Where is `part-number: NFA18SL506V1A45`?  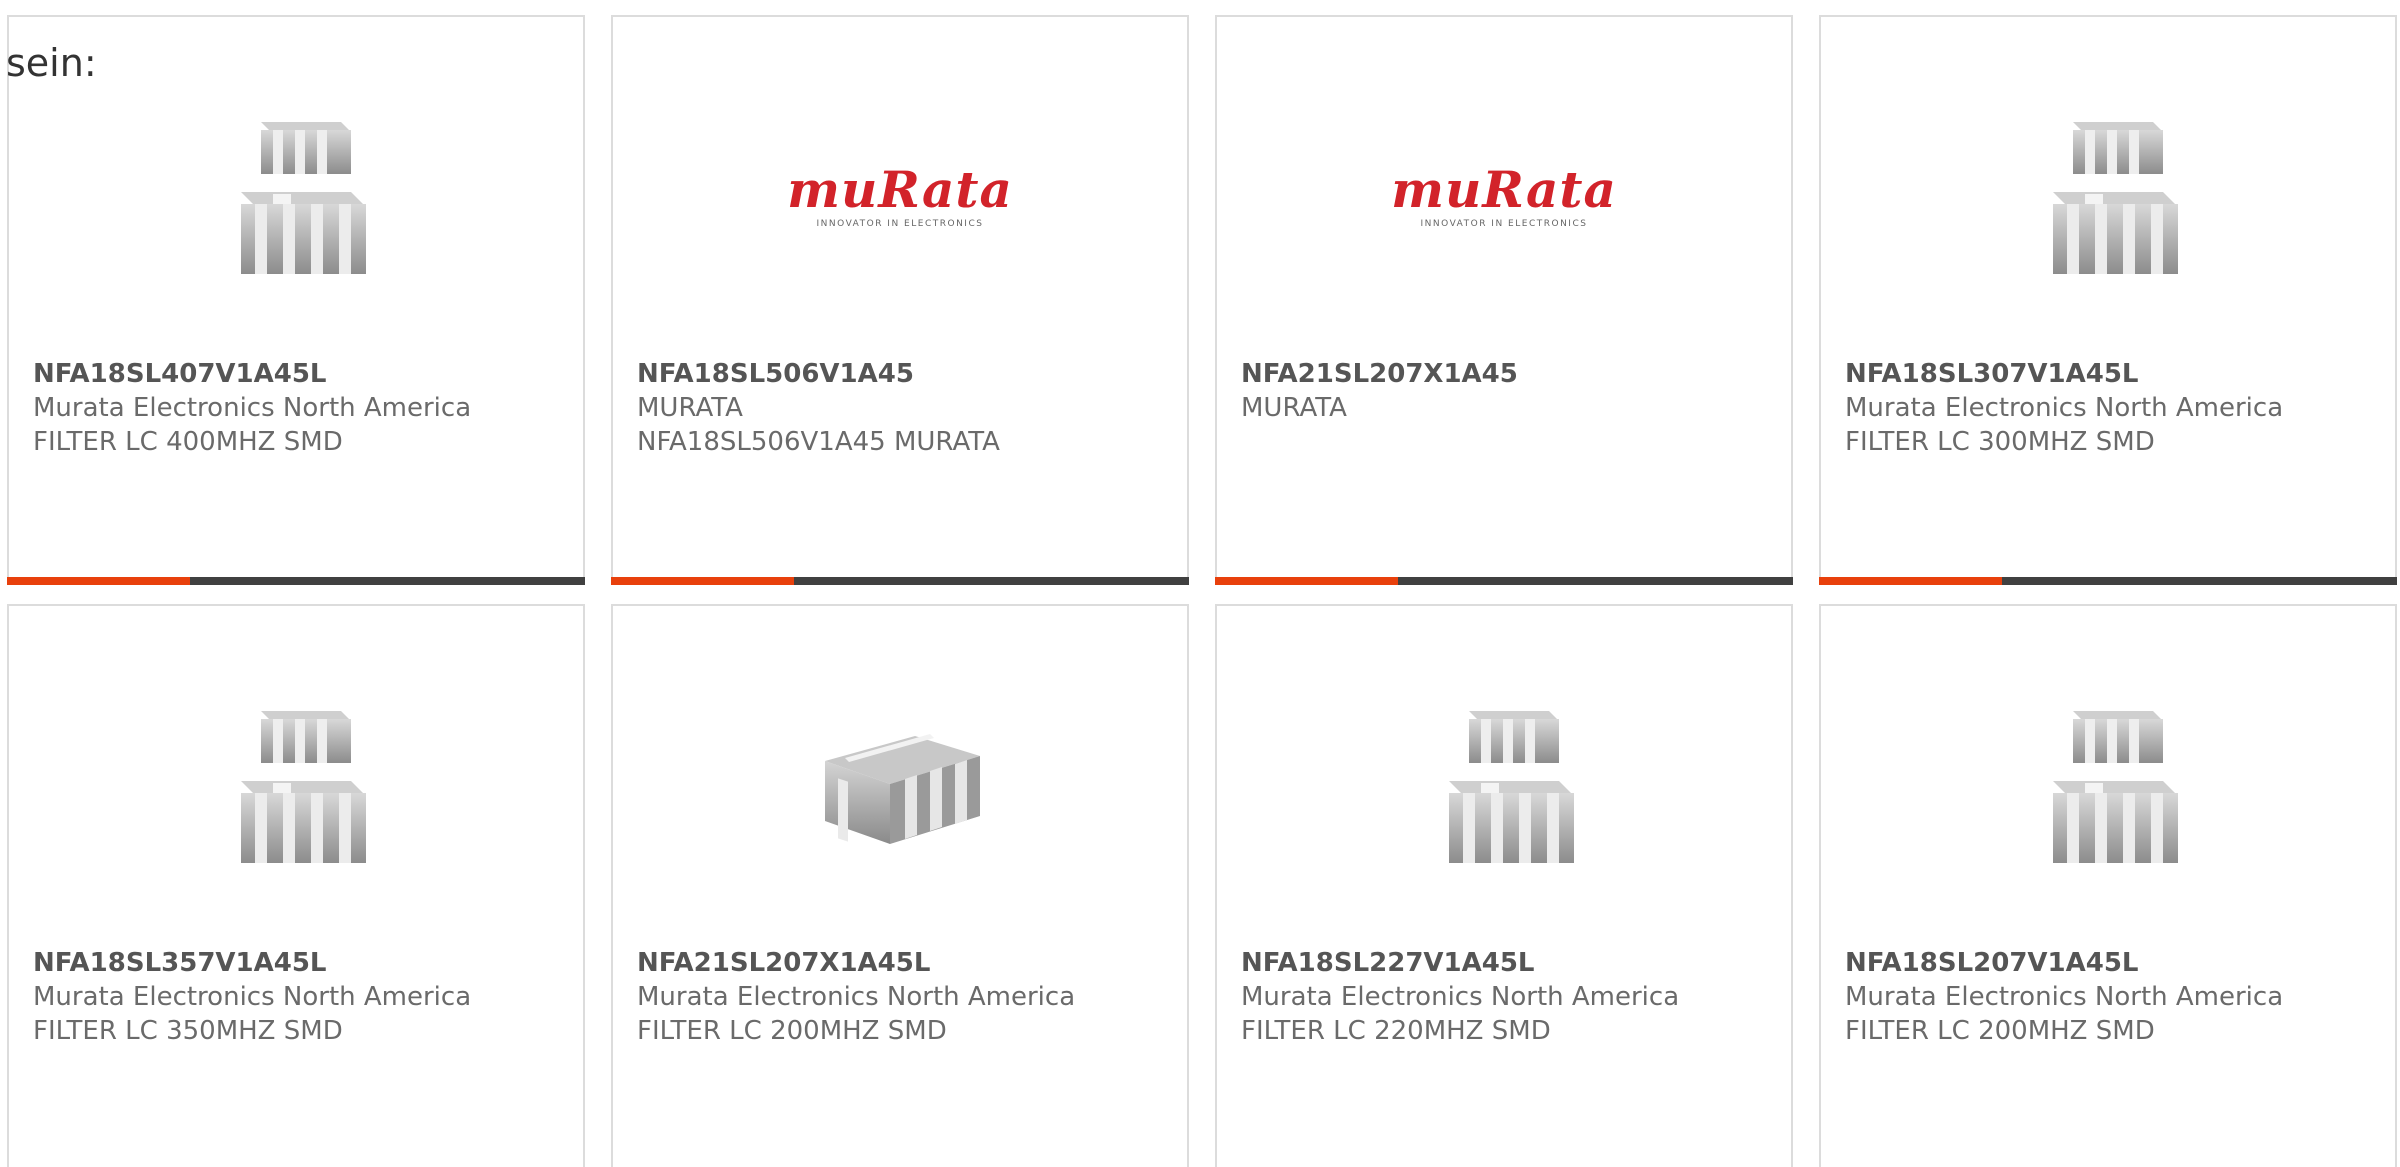
part-number: NFA18SL506V1A45 is located at coordinates (902, 374).